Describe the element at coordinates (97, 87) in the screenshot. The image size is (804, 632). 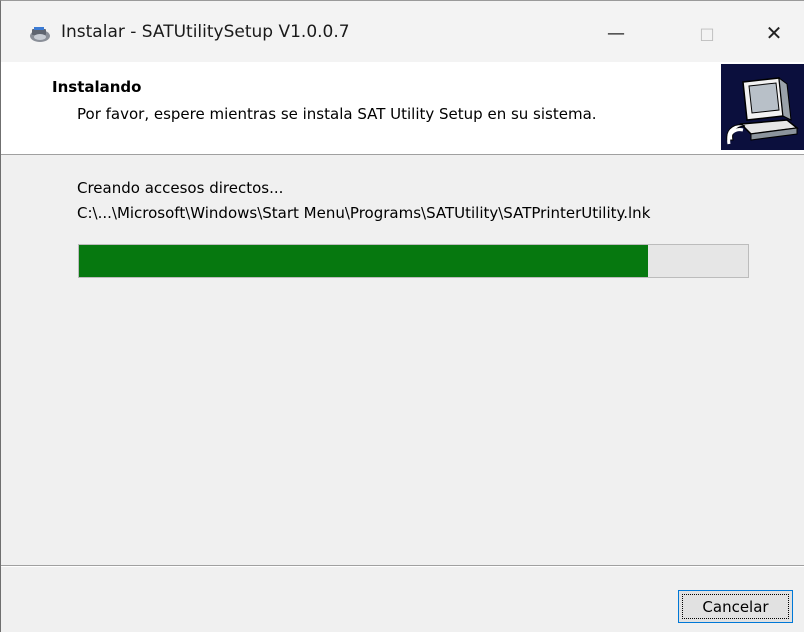
I see `page-title: Instalando` at that location.